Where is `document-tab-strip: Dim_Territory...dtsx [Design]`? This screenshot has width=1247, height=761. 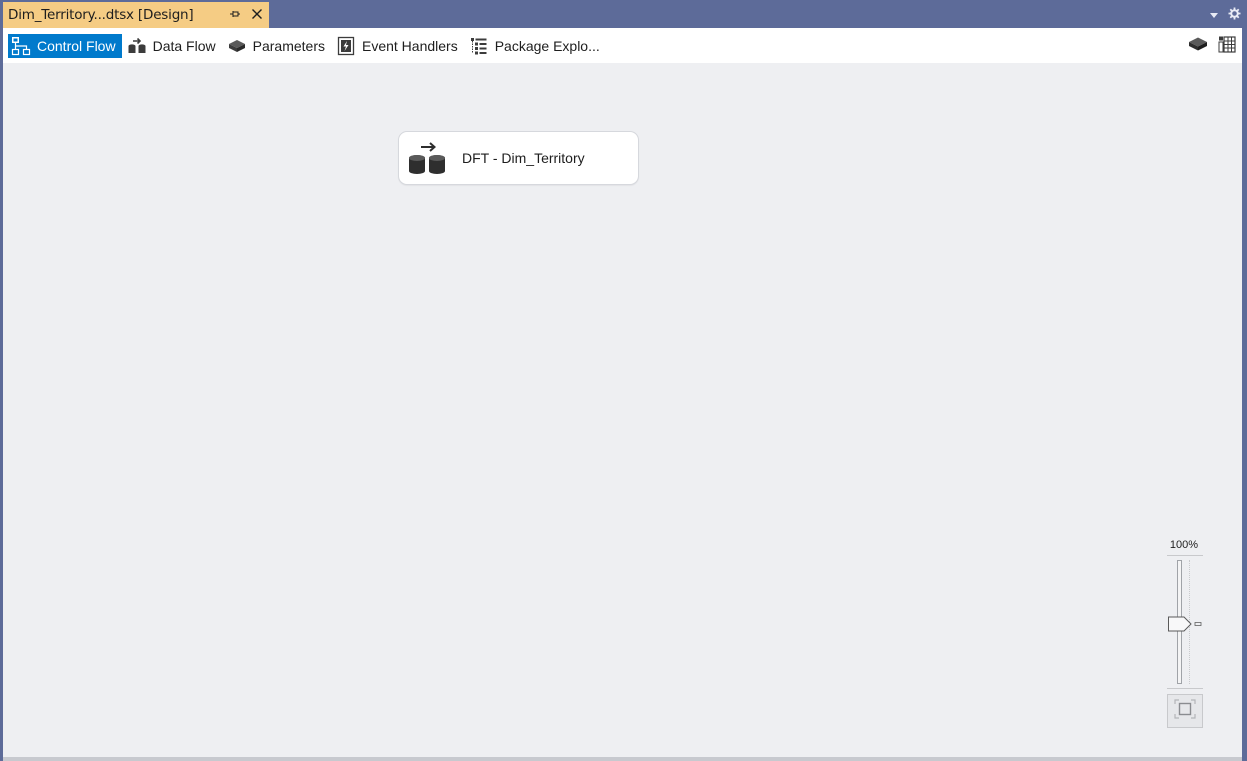 document-tab-strip: Dim_Territory...dtsx [Design] is located at coordinates (623, 14).